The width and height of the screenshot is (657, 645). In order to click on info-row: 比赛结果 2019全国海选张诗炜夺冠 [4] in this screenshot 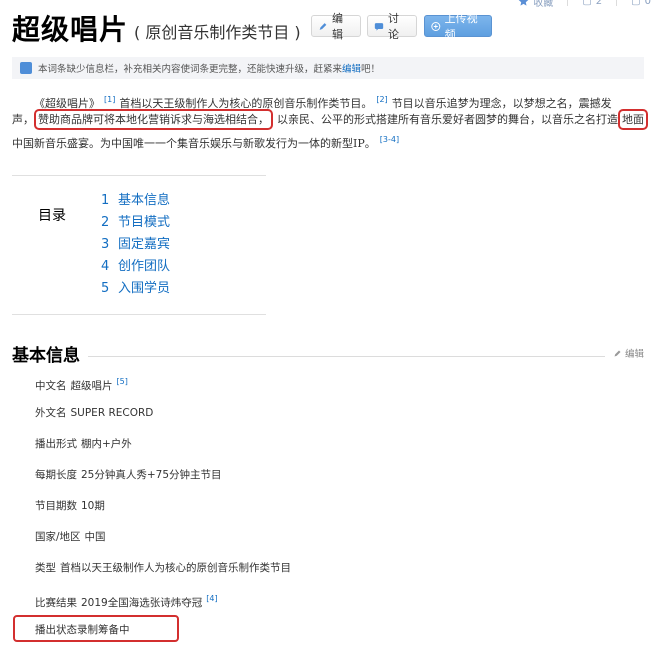, I will do `click(163, 602)`.